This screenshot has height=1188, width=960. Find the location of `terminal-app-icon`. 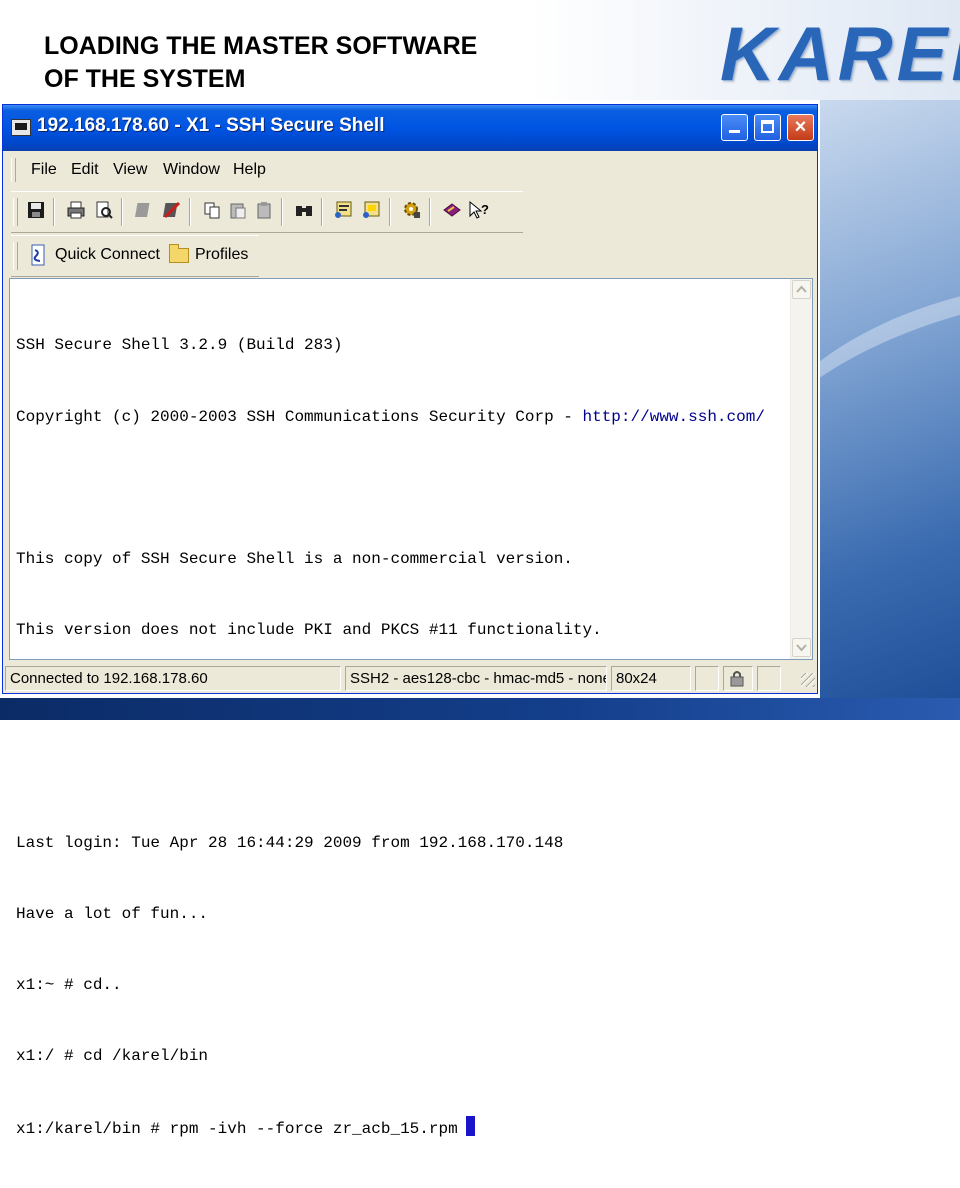

terminal-app-icon is located at coordinates (21, 127).